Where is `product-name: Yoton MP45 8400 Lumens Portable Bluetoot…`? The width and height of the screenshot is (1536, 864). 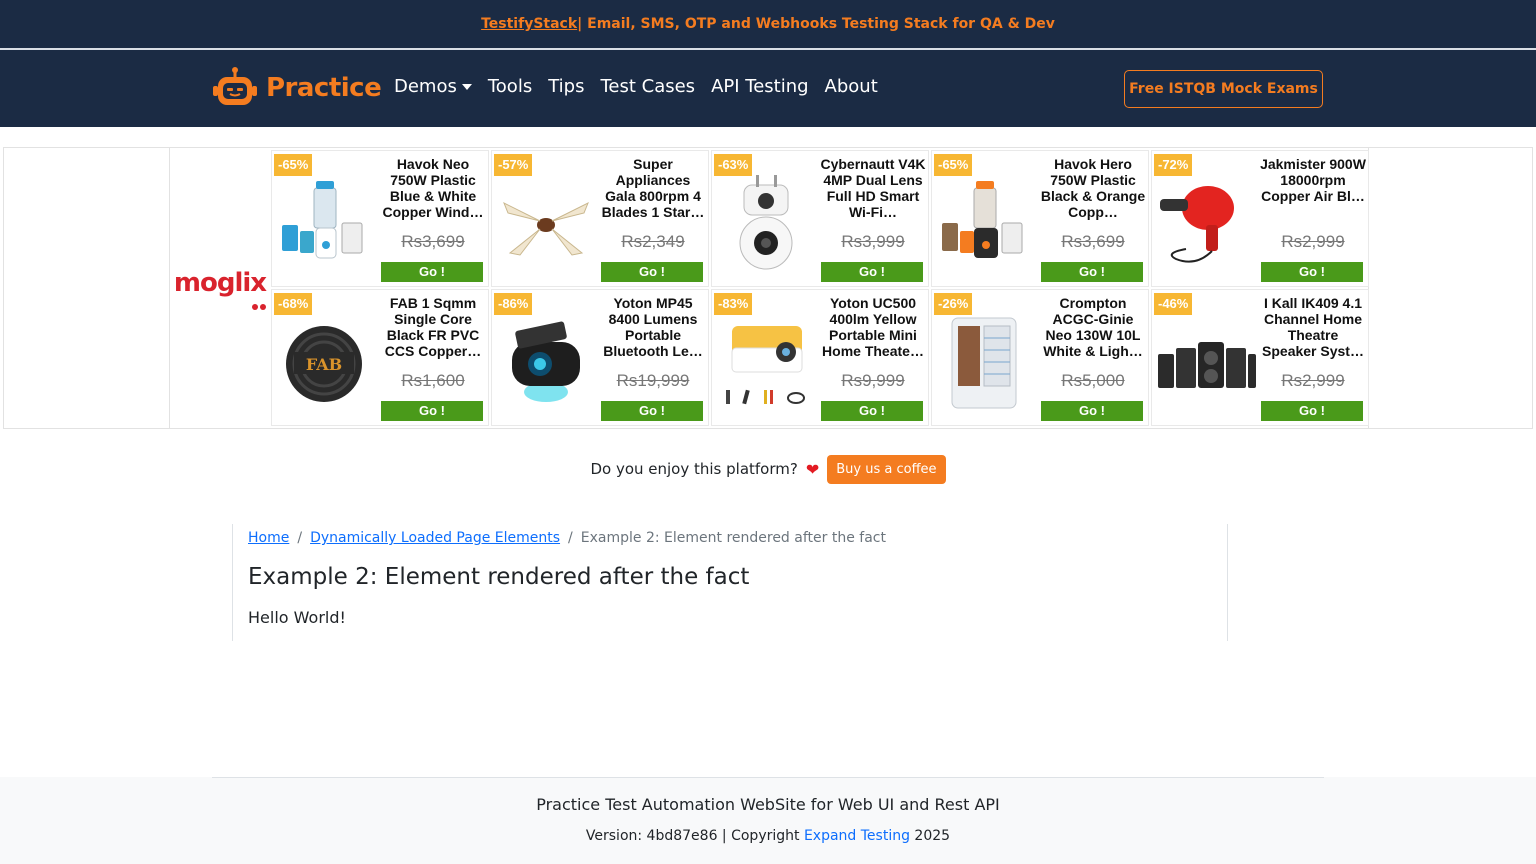 product-name: Yoton MP45 8400 Lumens Portable Bluetoot… is located at coordinates (653, 327).